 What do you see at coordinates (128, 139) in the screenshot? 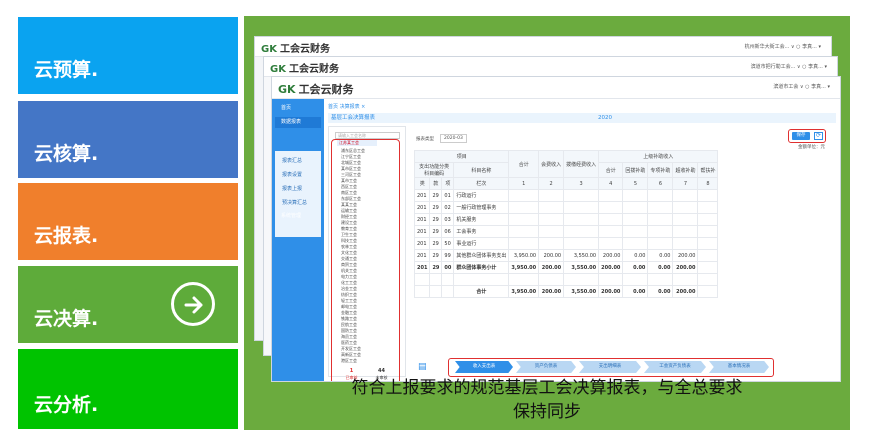
I see `menu-tile-accounting: 云核算.` at bounding box center [128, 139].